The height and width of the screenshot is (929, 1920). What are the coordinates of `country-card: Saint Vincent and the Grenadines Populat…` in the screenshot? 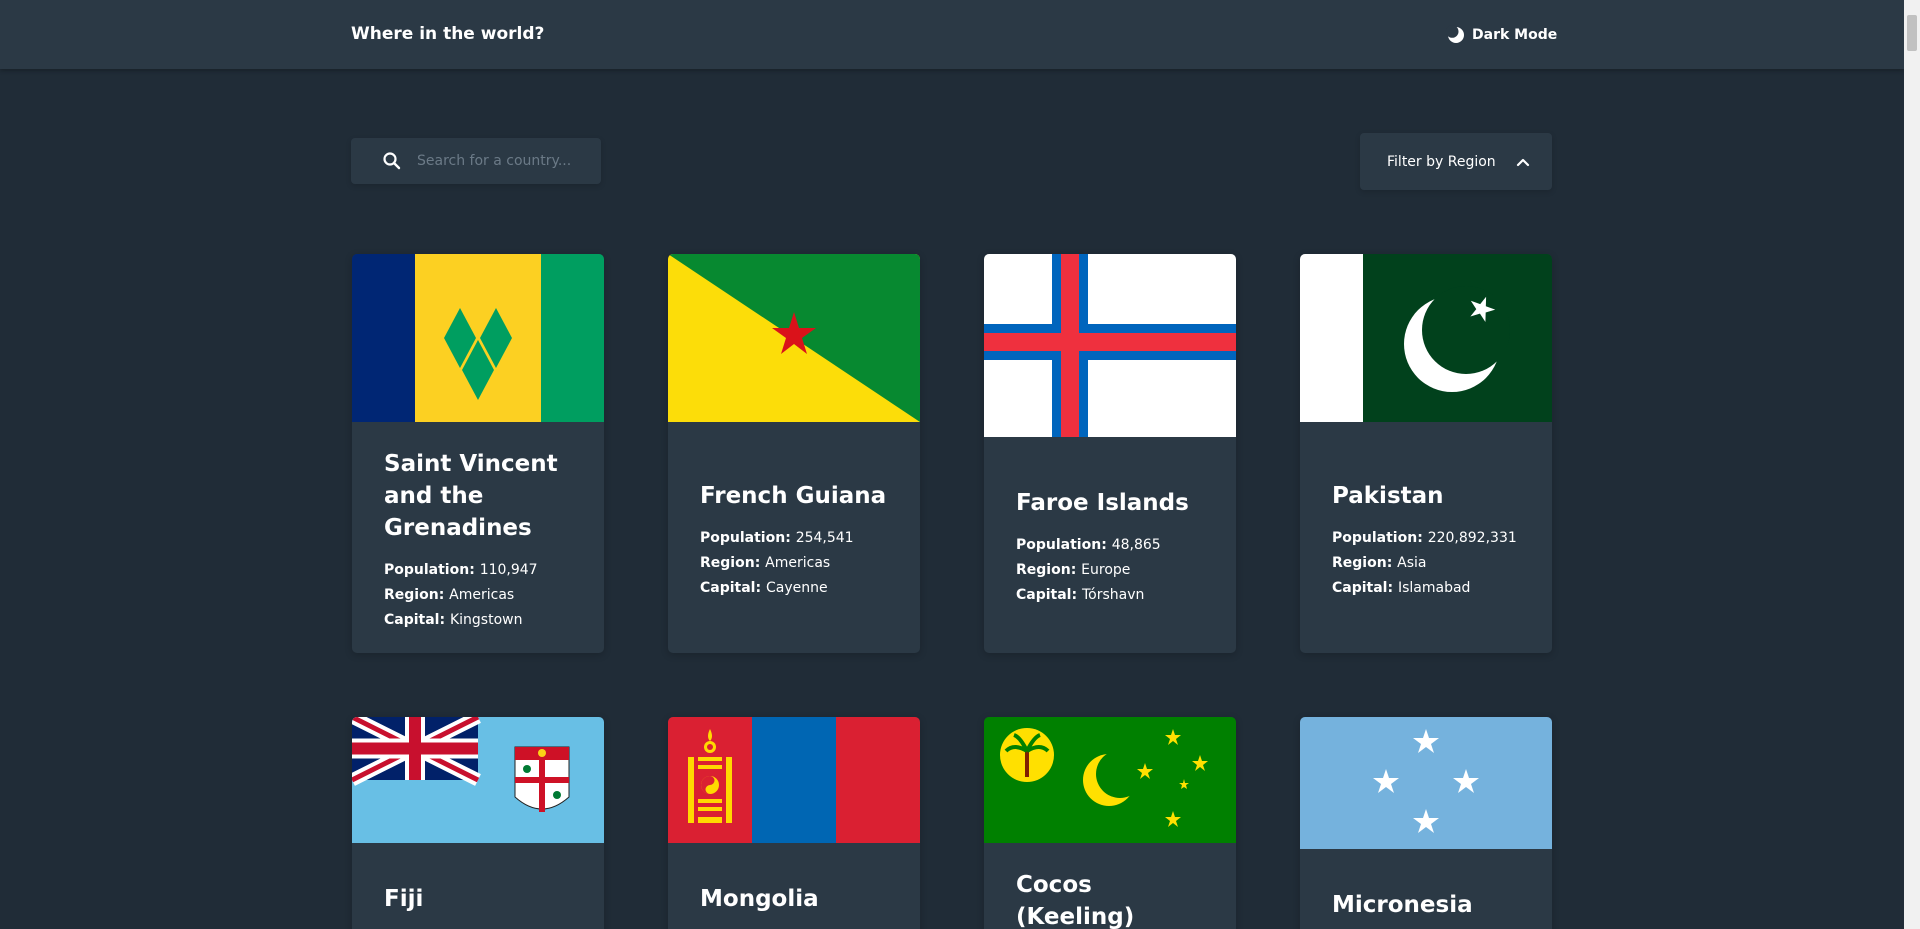 It's located at (478, 453).